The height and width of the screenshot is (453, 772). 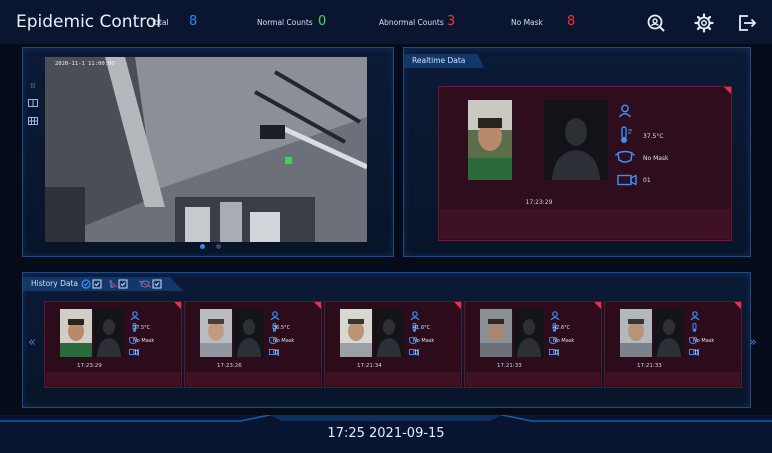 I want to click on face-search-icon, so click(x=656, y=23).